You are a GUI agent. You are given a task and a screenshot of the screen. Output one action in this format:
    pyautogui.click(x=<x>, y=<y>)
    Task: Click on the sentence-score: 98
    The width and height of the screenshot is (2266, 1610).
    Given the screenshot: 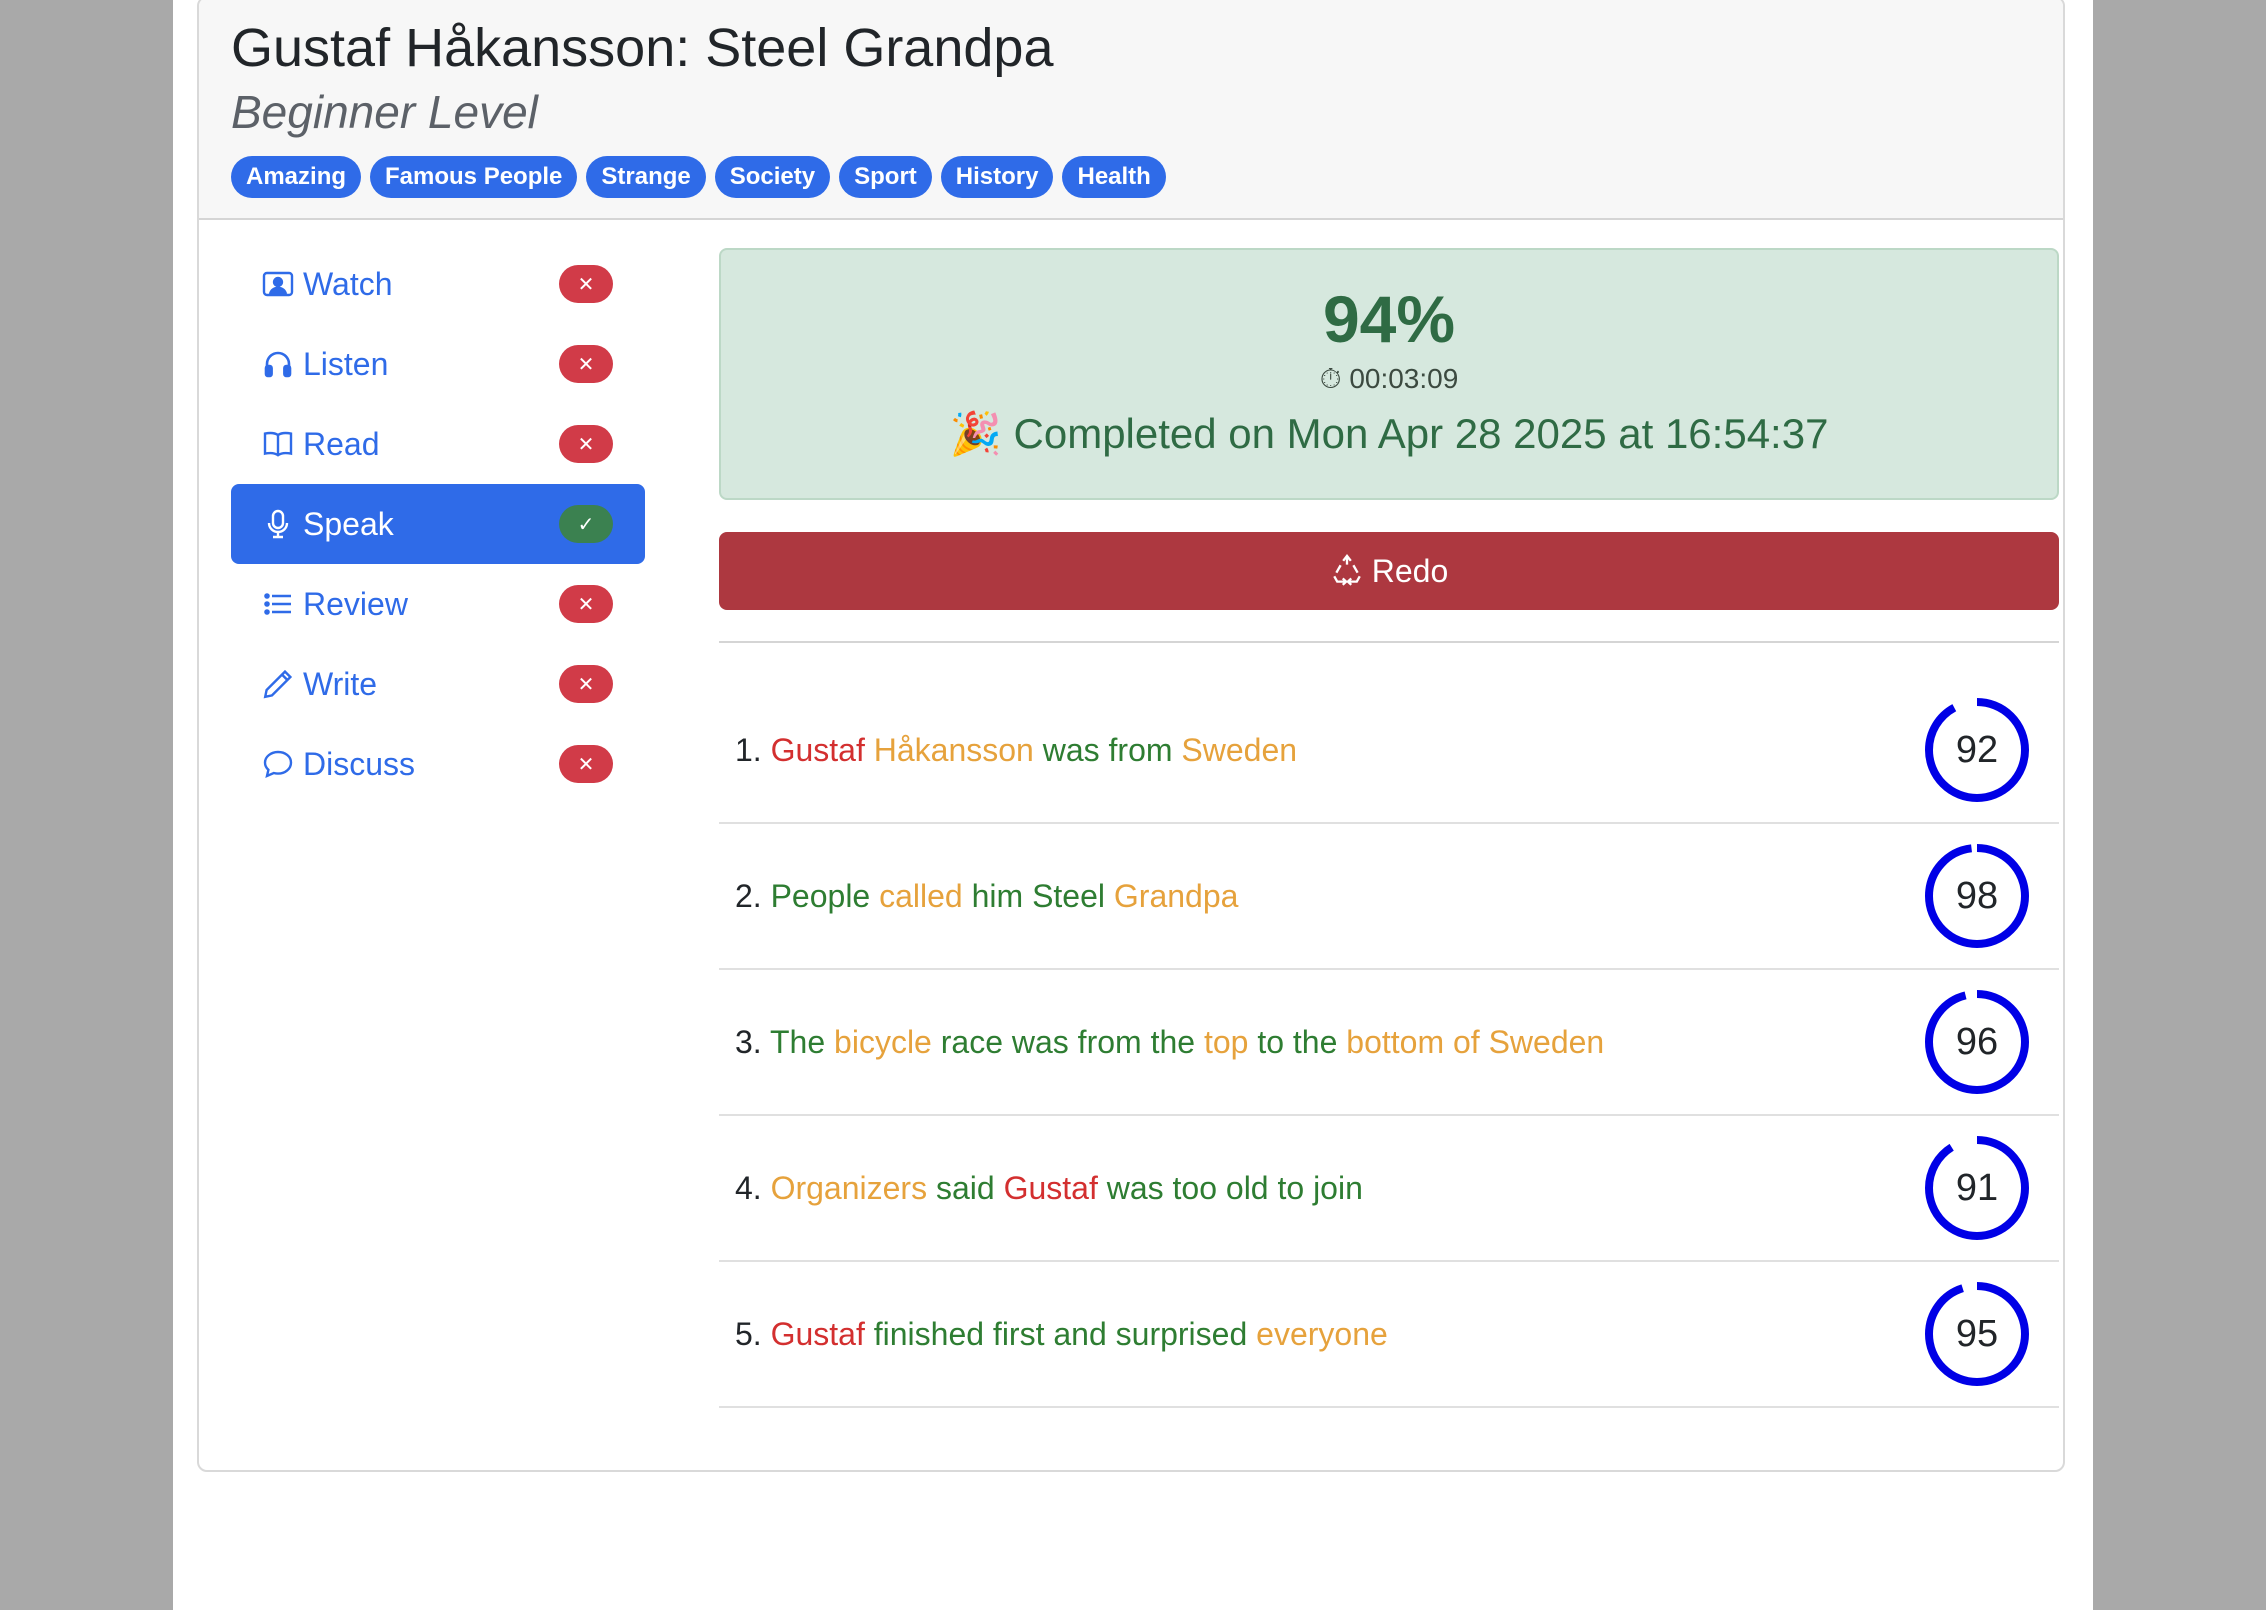 What is the action you would take?
    pyautogui.click(x=1977, y=896)
    